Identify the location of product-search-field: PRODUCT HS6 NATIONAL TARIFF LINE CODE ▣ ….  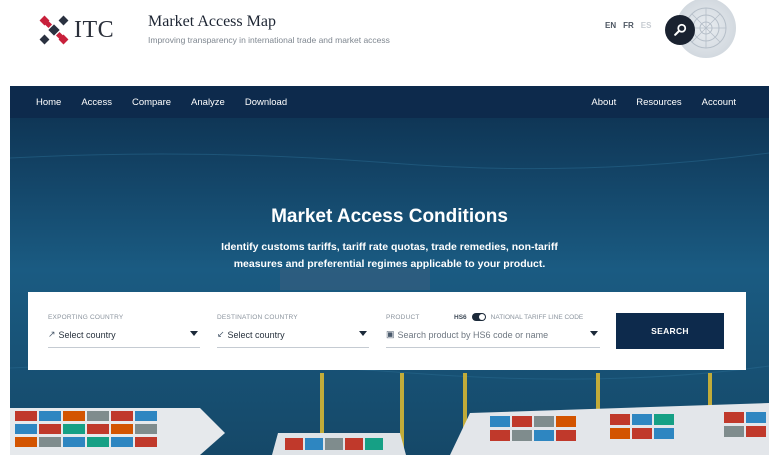
(493, 330).